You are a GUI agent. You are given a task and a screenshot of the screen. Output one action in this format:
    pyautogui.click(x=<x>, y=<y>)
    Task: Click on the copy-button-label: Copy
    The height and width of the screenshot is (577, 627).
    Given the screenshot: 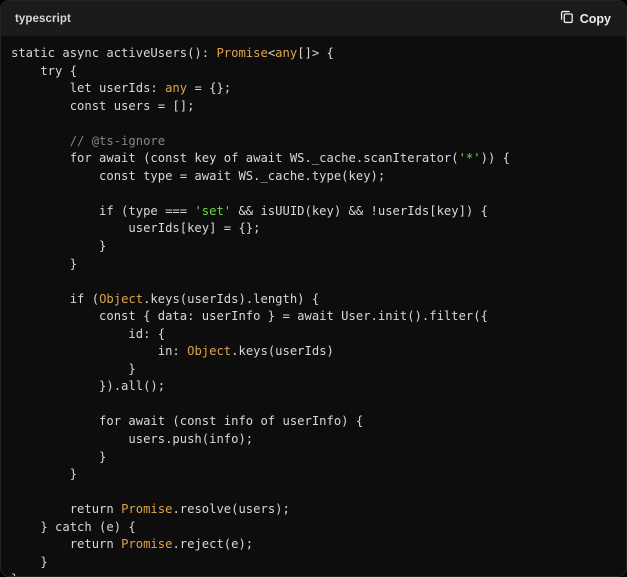 What is the action you would take?
    pyautogui.click(x=595, y=18)
    